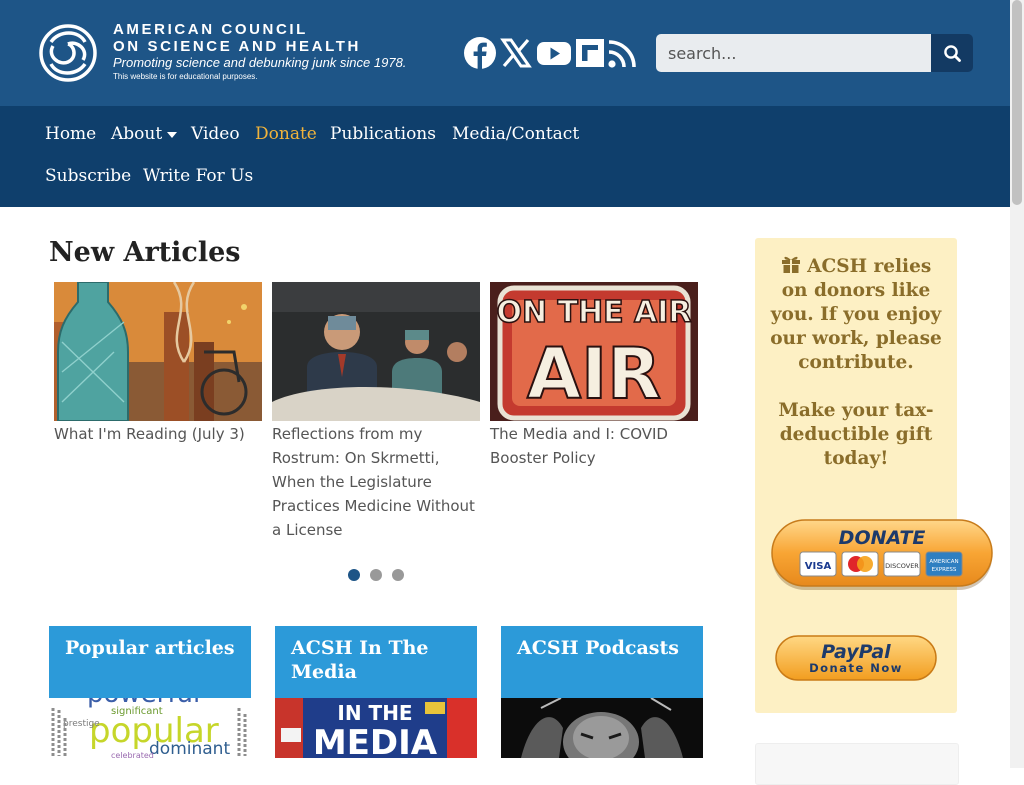 The image size is (1024, 785). What do you see at coordinates (590, 53) in the screenshot?
I see `flipboard-icon` at bounding box center [590, 53].